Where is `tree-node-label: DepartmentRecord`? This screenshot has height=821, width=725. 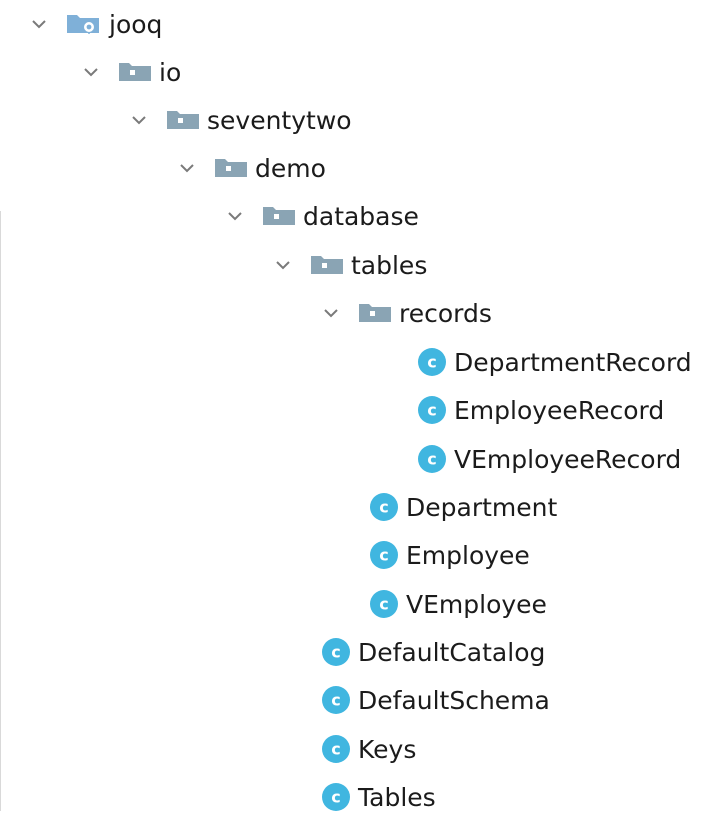
tree-node-label: DepartmentRecord is located at coordinates (573, 362).